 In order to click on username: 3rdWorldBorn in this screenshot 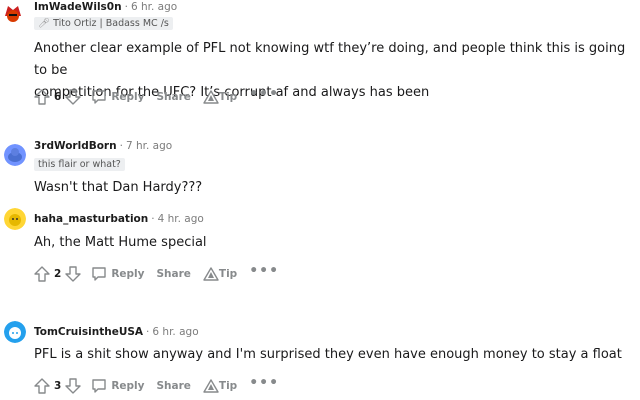, I will do `click(75, 146)`.